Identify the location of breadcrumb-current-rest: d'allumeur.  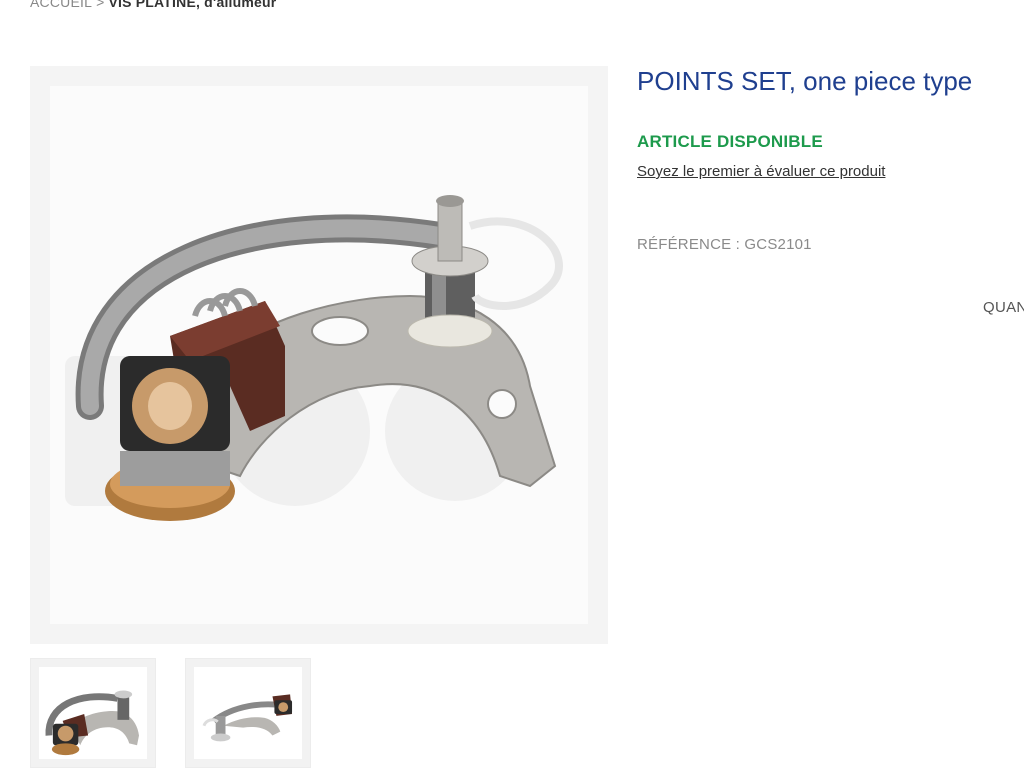
(238, 5).